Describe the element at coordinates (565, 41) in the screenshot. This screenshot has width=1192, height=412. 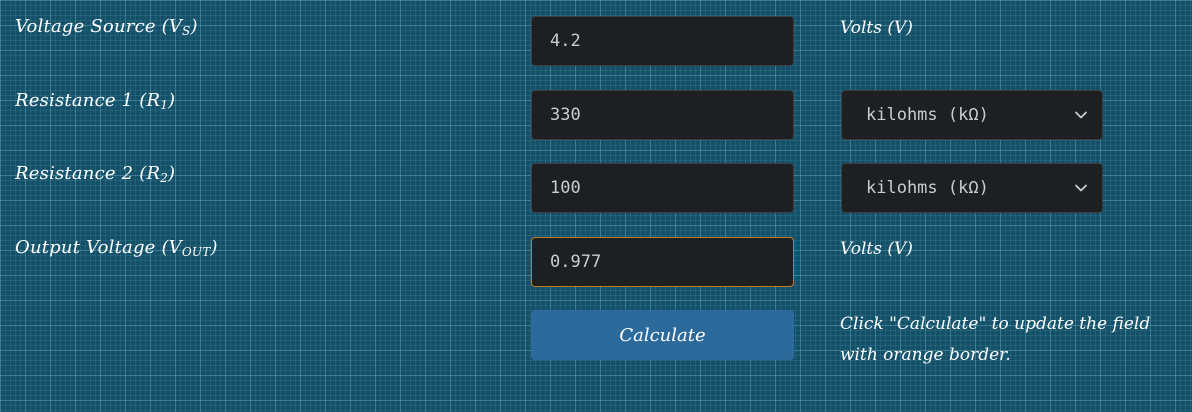
I see `voltage-source-value: 4.2` at that location.